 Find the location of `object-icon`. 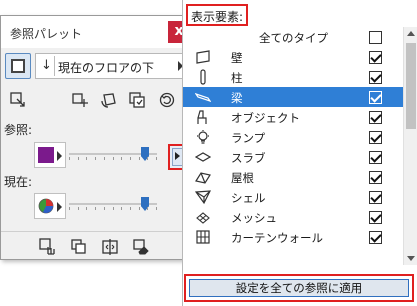

object-icon is located at coordinates (203, 117).